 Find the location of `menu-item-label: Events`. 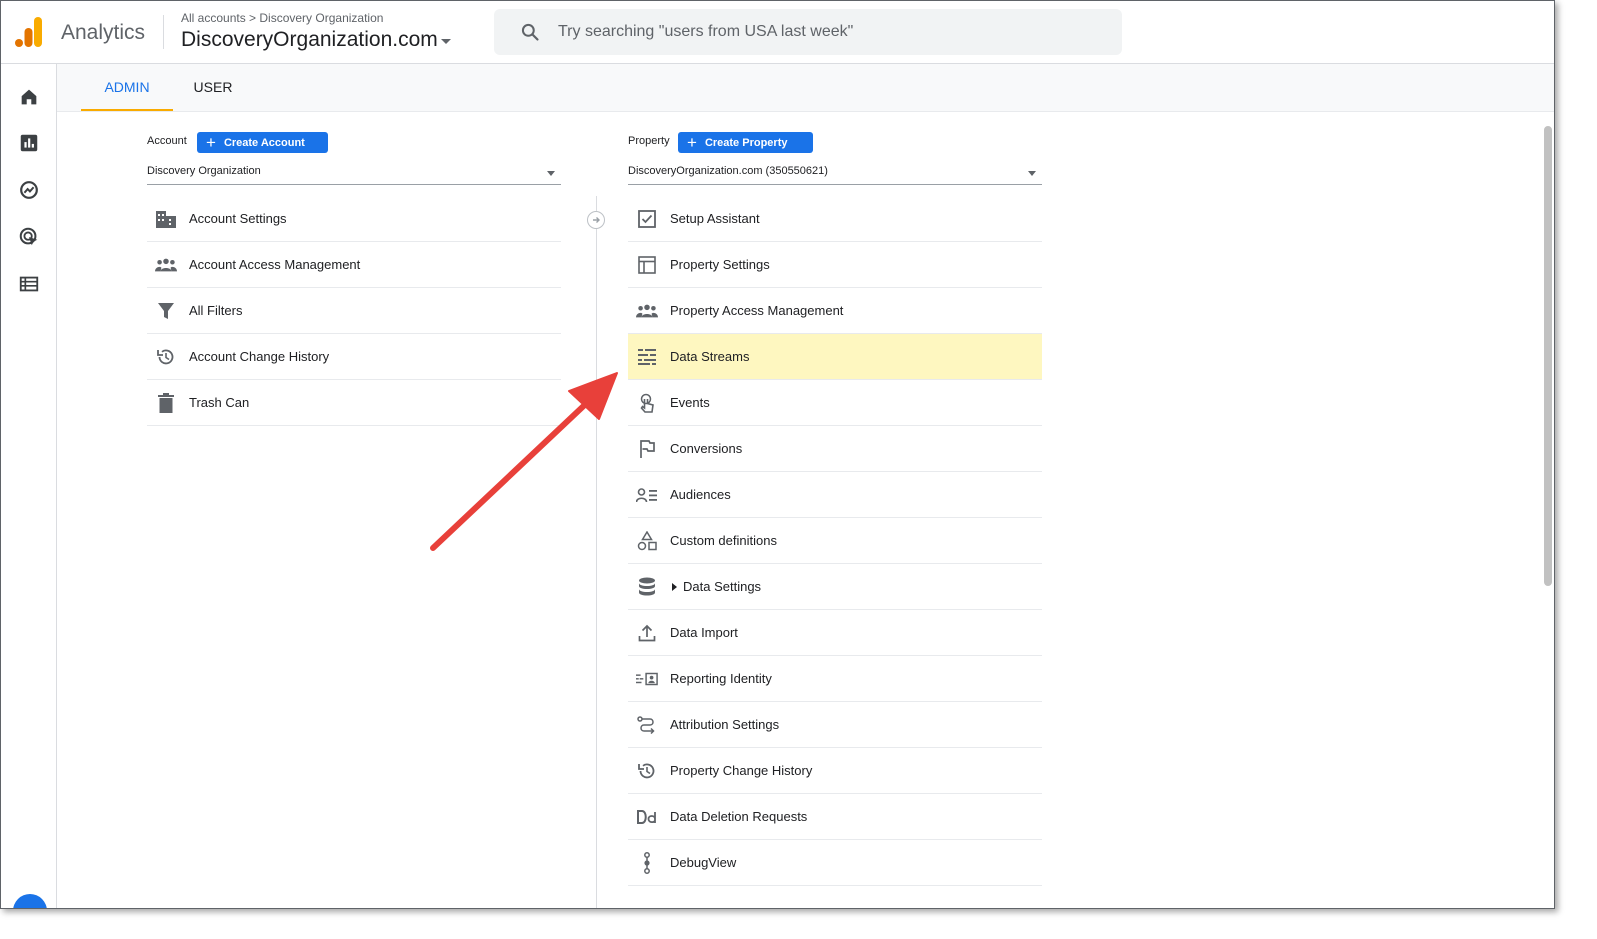

menu-item-label: Events is located at coordinates (690, 402).